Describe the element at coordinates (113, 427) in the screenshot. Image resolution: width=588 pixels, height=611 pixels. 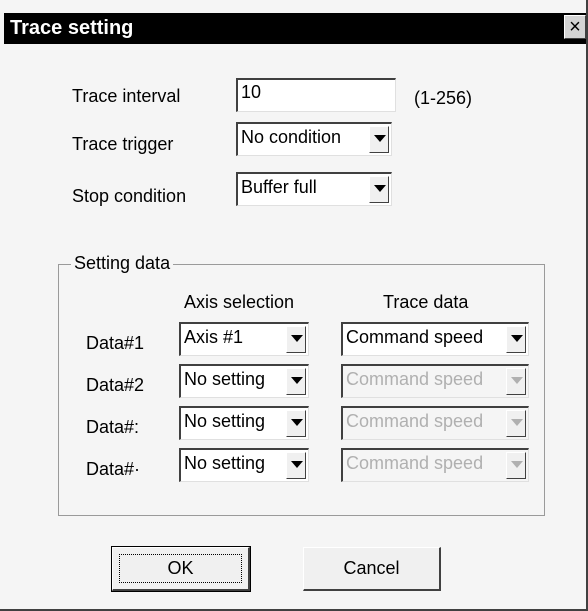
I see `data-row-label: Data#:` at that location.